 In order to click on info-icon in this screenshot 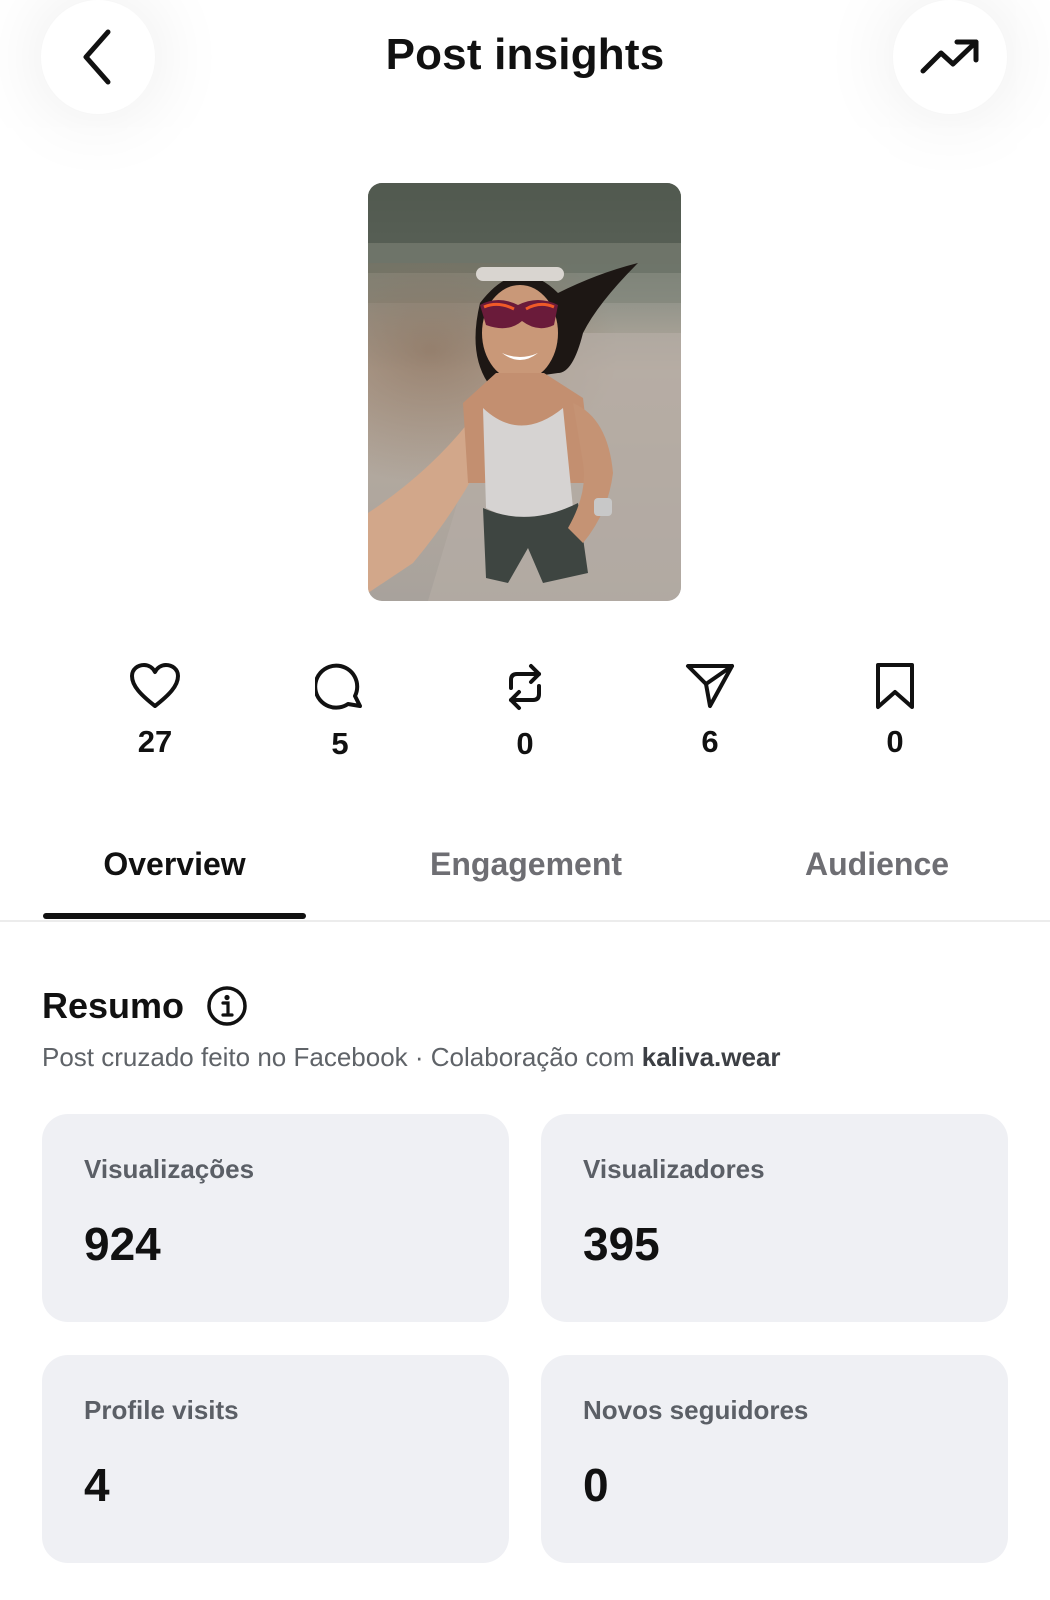, I will do `click(227, 1006)`.